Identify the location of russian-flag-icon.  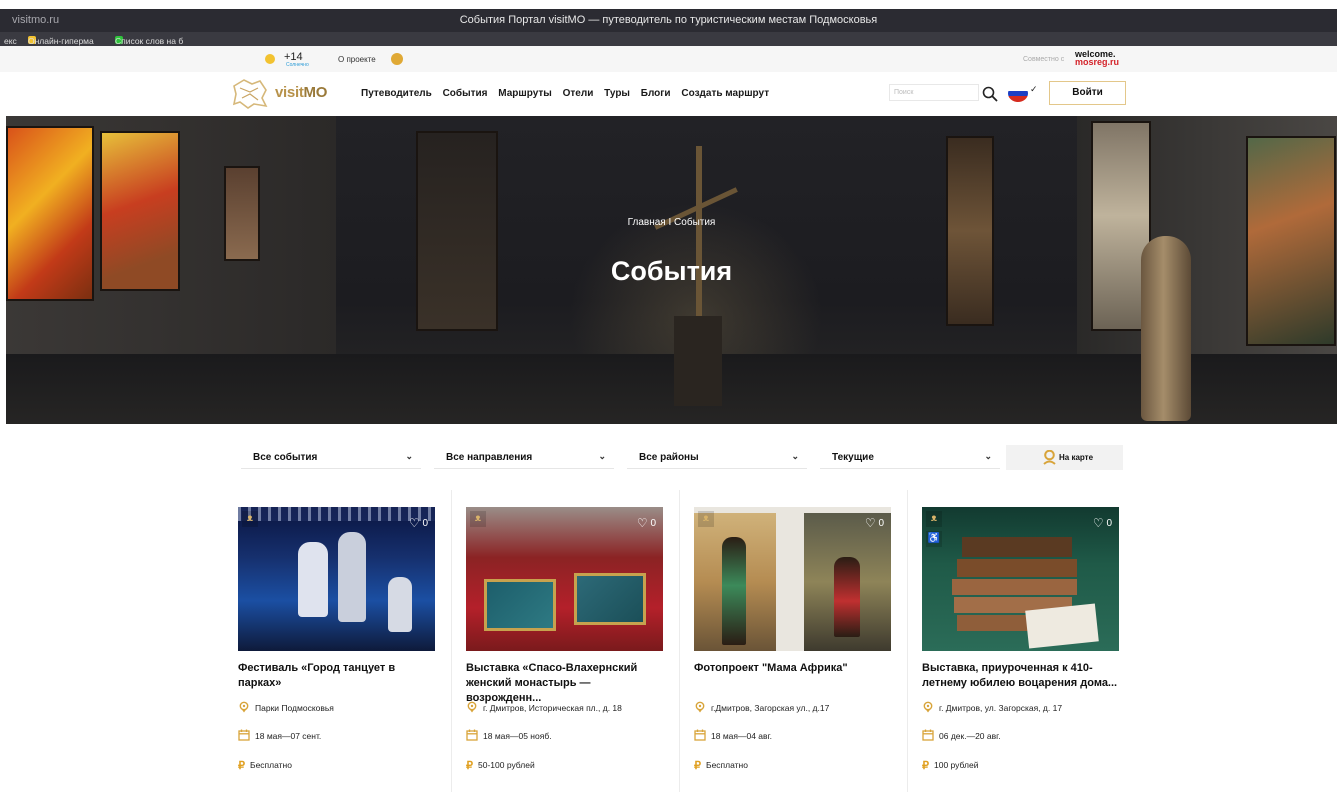
(1018, 93).